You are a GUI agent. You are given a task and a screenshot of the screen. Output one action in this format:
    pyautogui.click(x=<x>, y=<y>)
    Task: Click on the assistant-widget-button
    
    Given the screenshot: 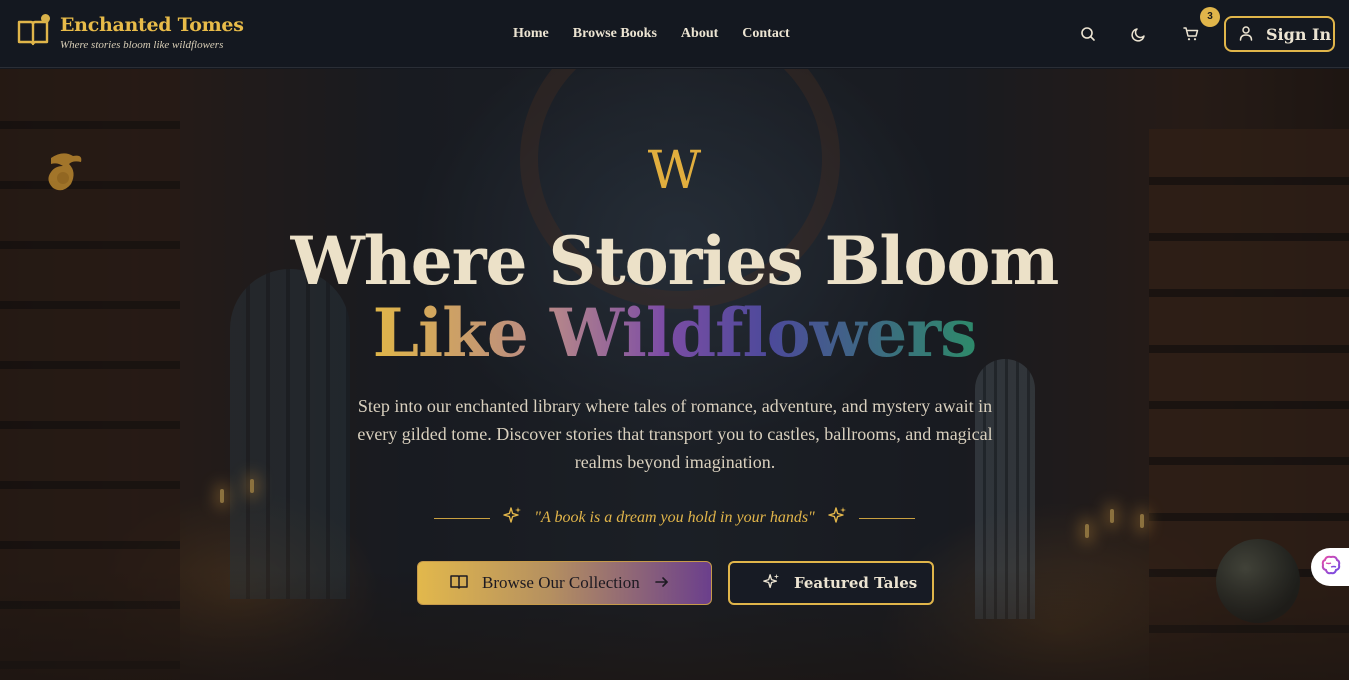 What is the action you would take?
    pyautogui.click(x=1330, y=567)
    